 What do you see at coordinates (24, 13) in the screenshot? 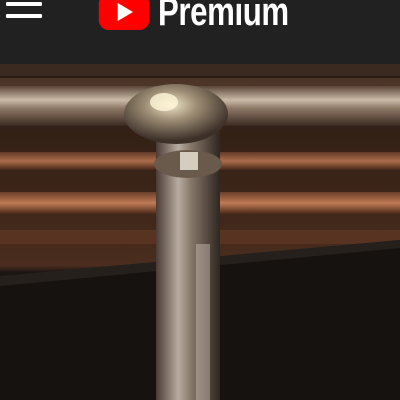
I see `hamburger-menu-icon` at bounding box center [24, 13].